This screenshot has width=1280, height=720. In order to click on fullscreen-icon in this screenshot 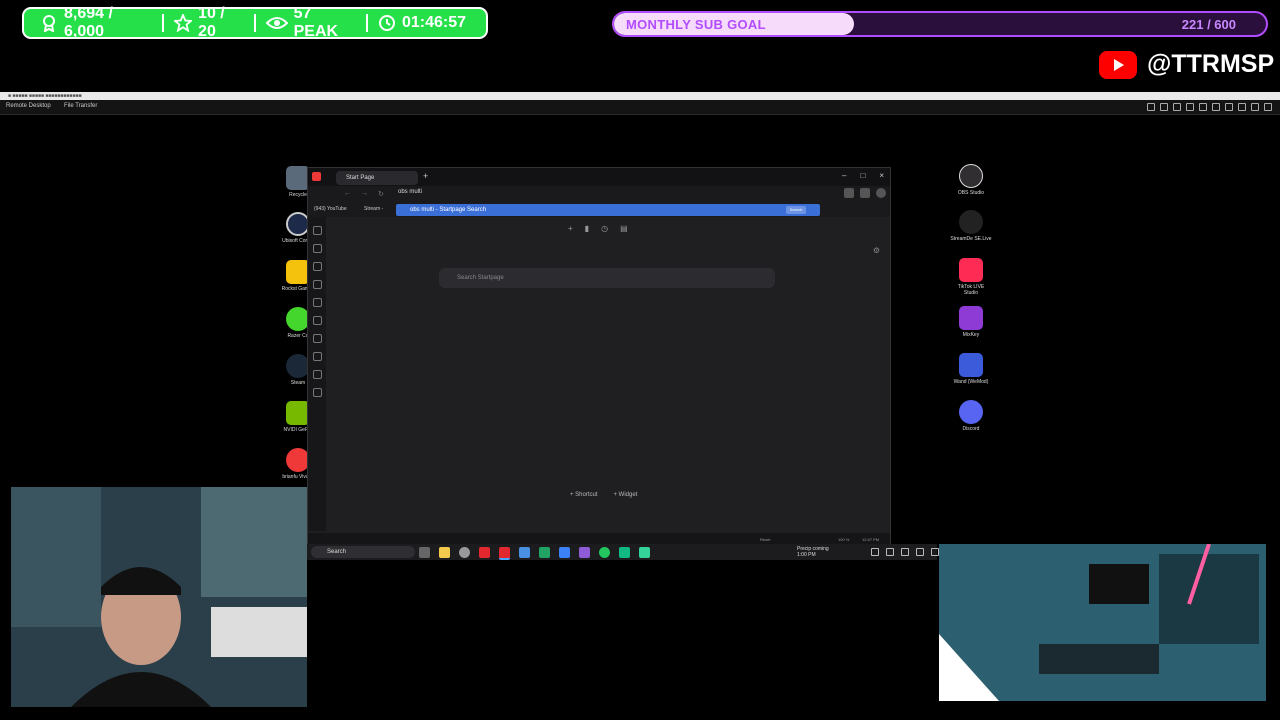, I will do `click(1229, 107)`.